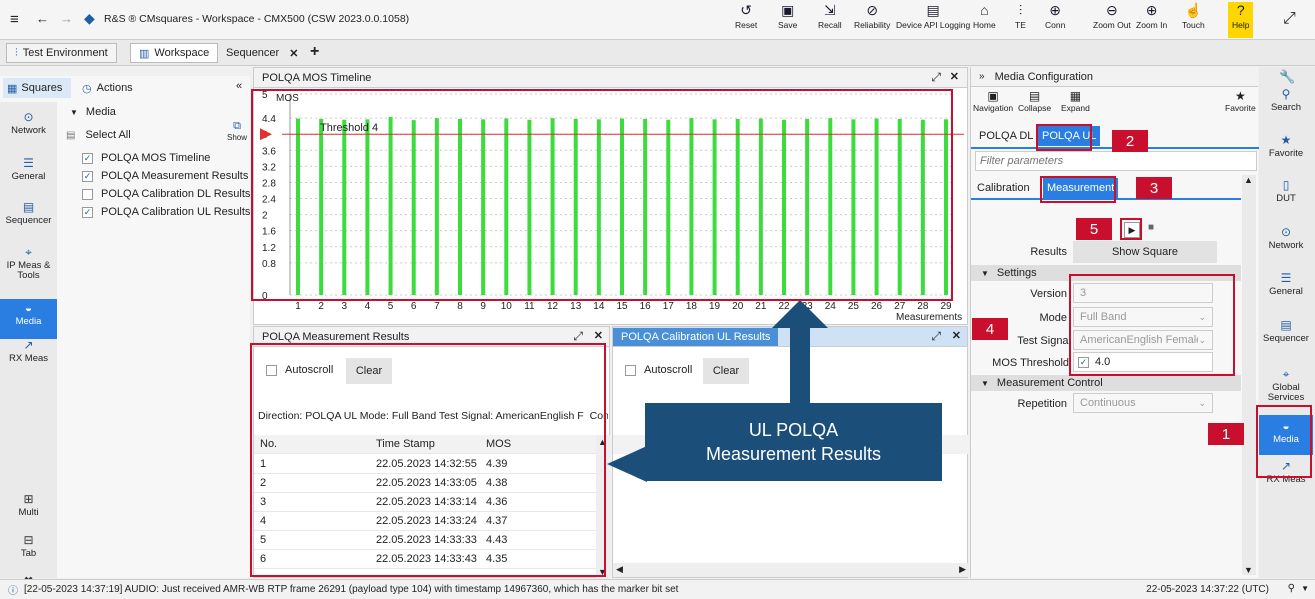 Image resolution: width=1315 pixels, height=599 pixels. What do you see at coordinates (1193, 20) in the screenshot?
I see `touch-button: ☝ Touch` at bounding box center [1193, 20].